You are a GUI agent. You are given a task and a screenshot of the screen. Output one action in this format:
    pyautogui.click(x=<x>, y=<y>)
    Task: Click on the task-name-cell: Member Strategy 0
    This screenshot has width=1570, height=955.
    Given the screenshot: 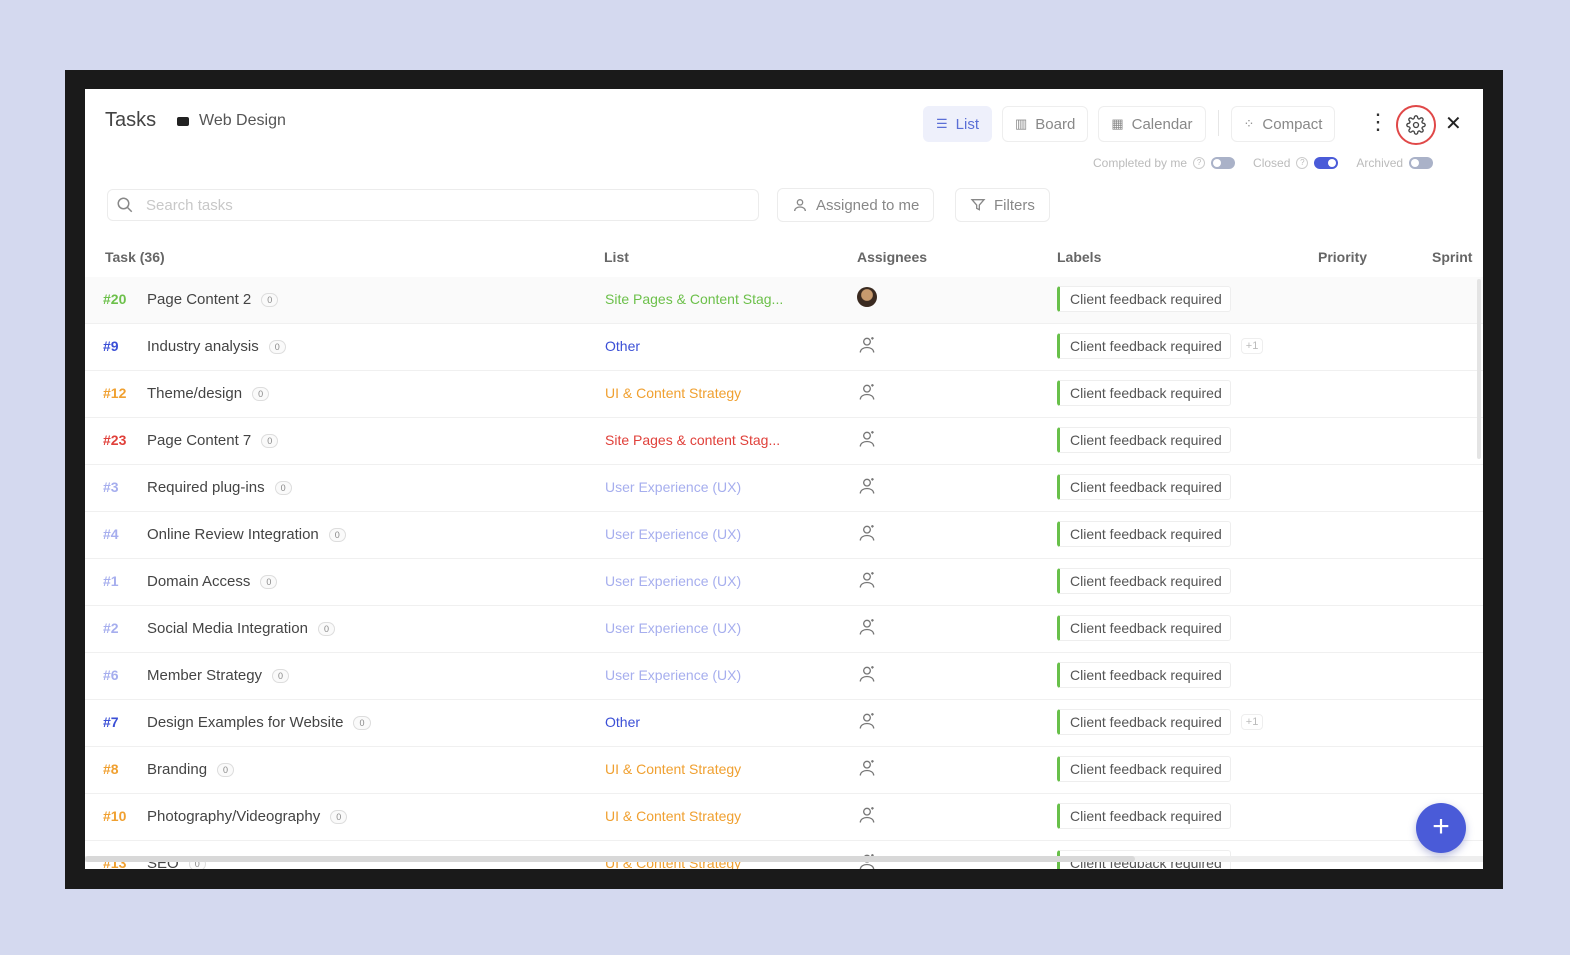 What is the action you would take?
    pyautogui.click(x=218, y=675)
    